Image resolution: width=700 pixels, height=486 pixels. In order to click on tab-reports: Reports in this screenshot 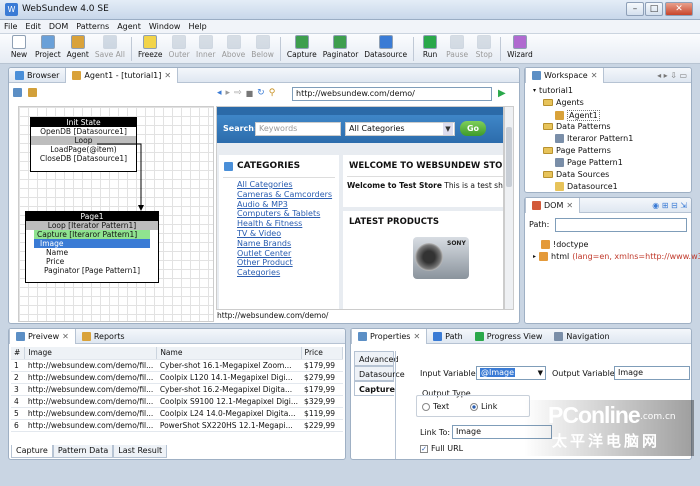, I will do `click(103, 336)`.